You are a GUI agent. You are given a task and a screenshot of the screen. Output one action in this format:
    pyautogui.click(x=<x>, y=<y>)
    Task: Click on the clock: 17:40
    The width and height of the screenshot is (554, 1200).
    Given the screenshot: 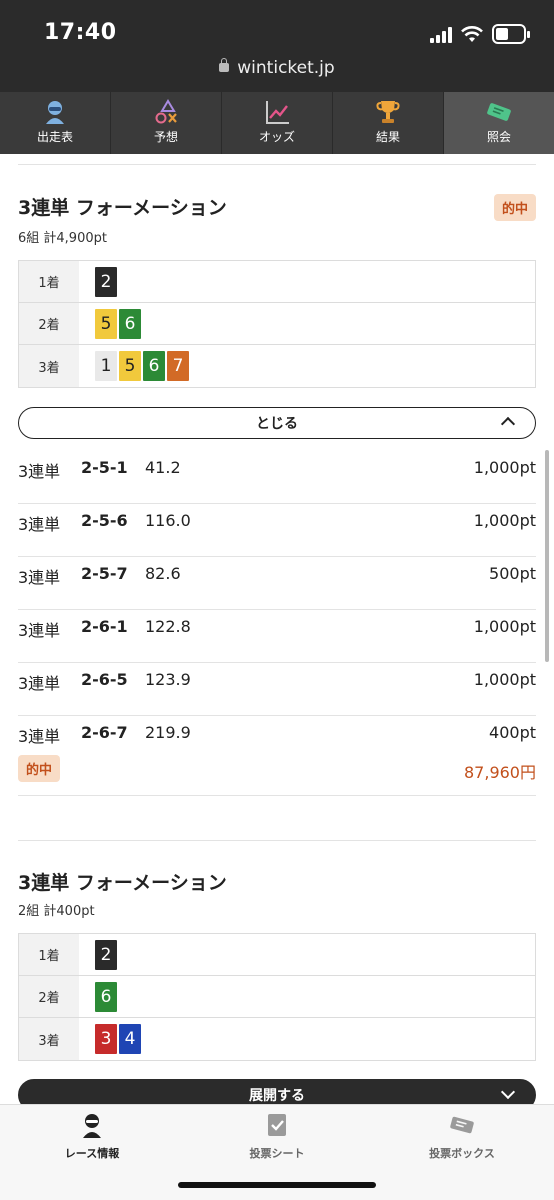 What is the action you would take?
    pyautogui.click(x=80, y=32)
    